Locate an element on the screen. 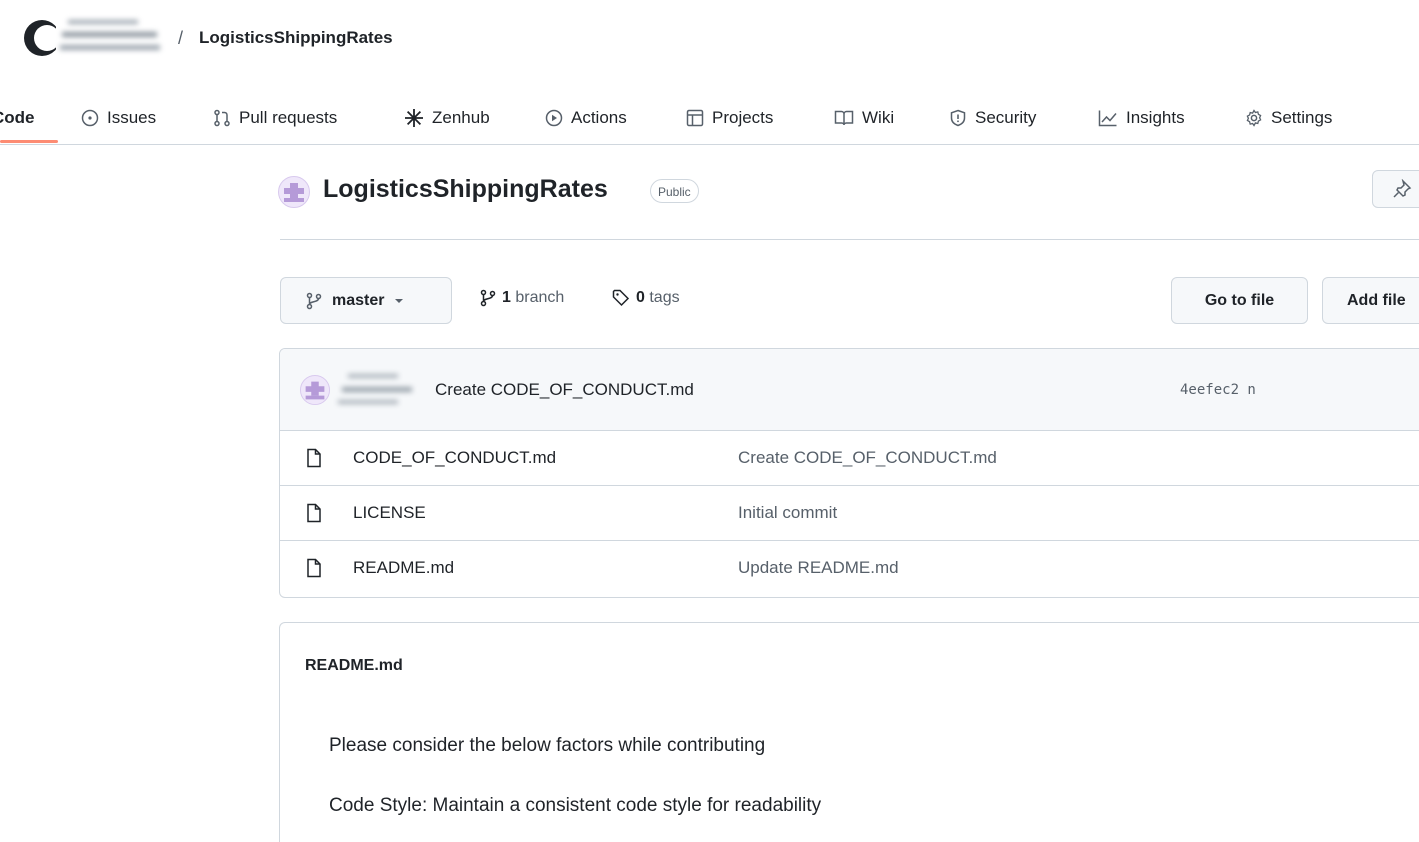  pin-button is located at coordinates (1395, 189).